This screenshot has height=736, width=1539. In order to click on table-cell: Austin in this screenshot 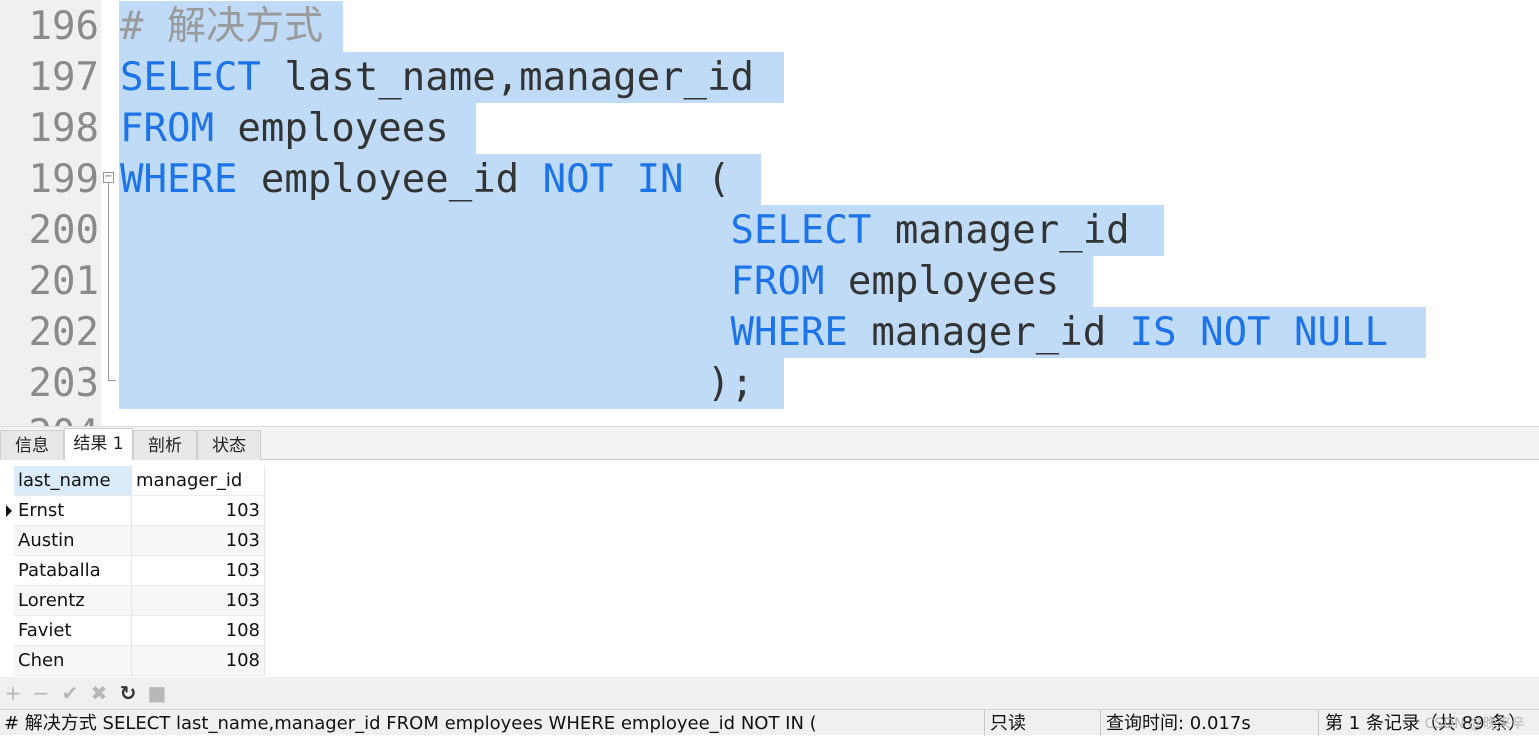, I will do `click(73, 541)`.